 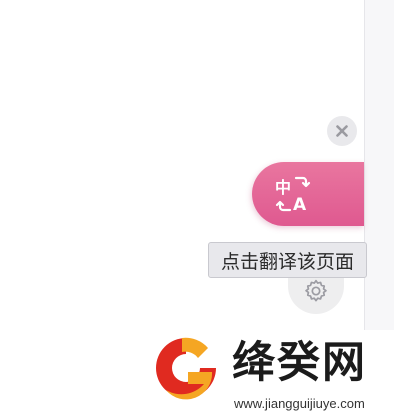 I want to click on site-title: 绛癸网, so click(x=299, y=363).